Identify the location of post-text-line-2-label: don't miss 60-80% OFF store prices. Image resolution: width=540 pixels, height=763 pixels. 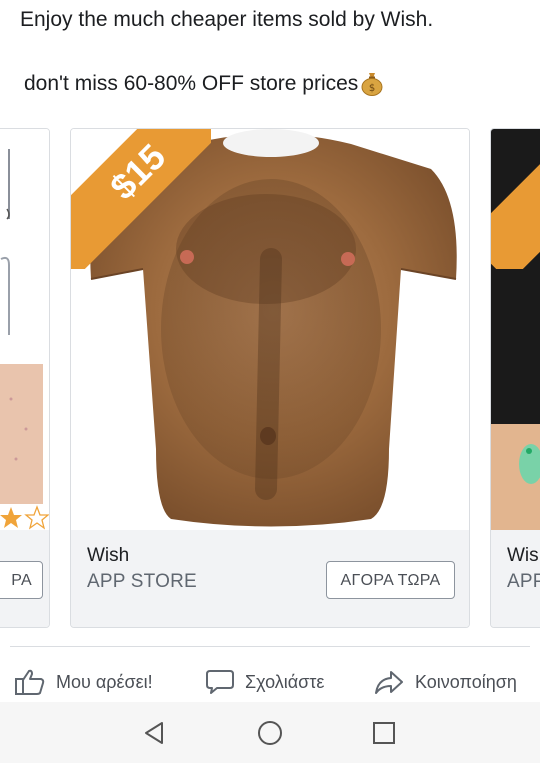
(191, 83).